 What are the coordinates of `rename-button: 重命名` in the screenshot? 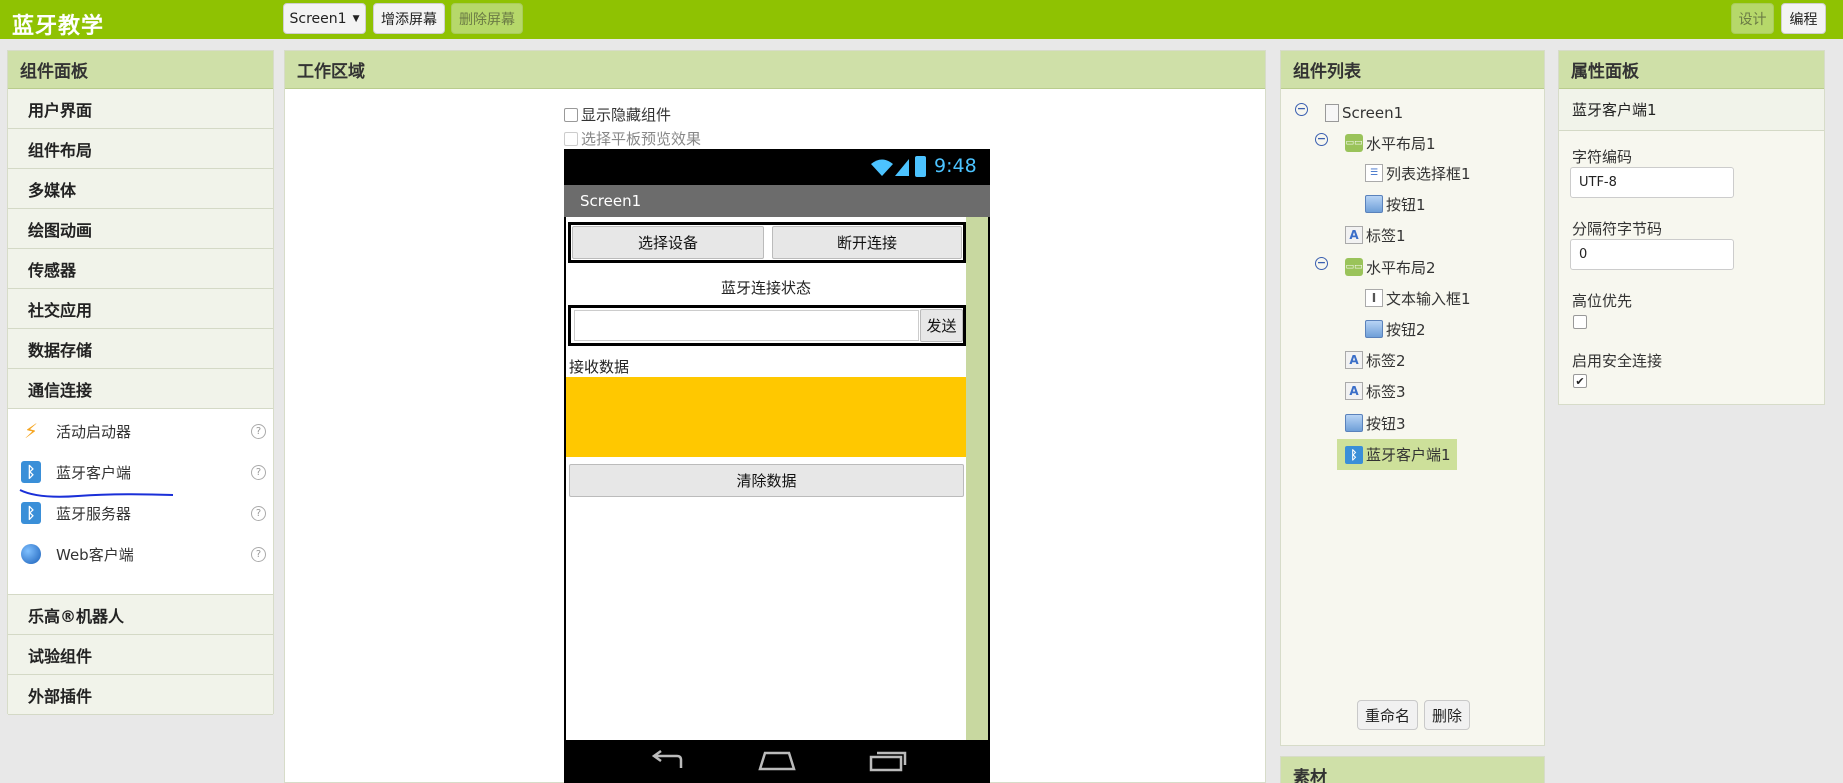 It's located at (1387, 715).